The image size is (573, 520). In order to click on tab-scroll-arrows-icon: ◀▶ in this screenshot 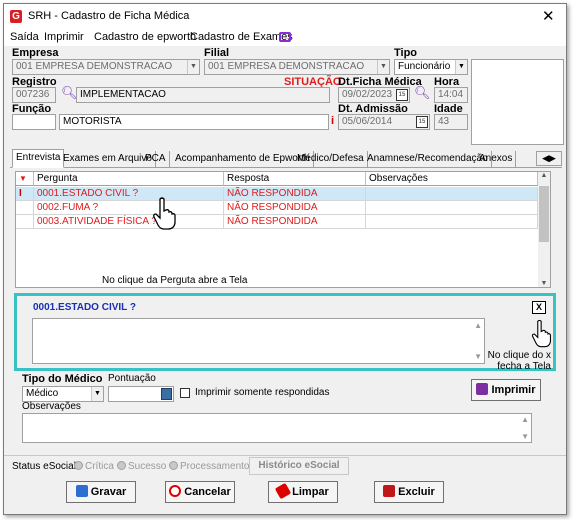, I will do `click(549, 158)`.